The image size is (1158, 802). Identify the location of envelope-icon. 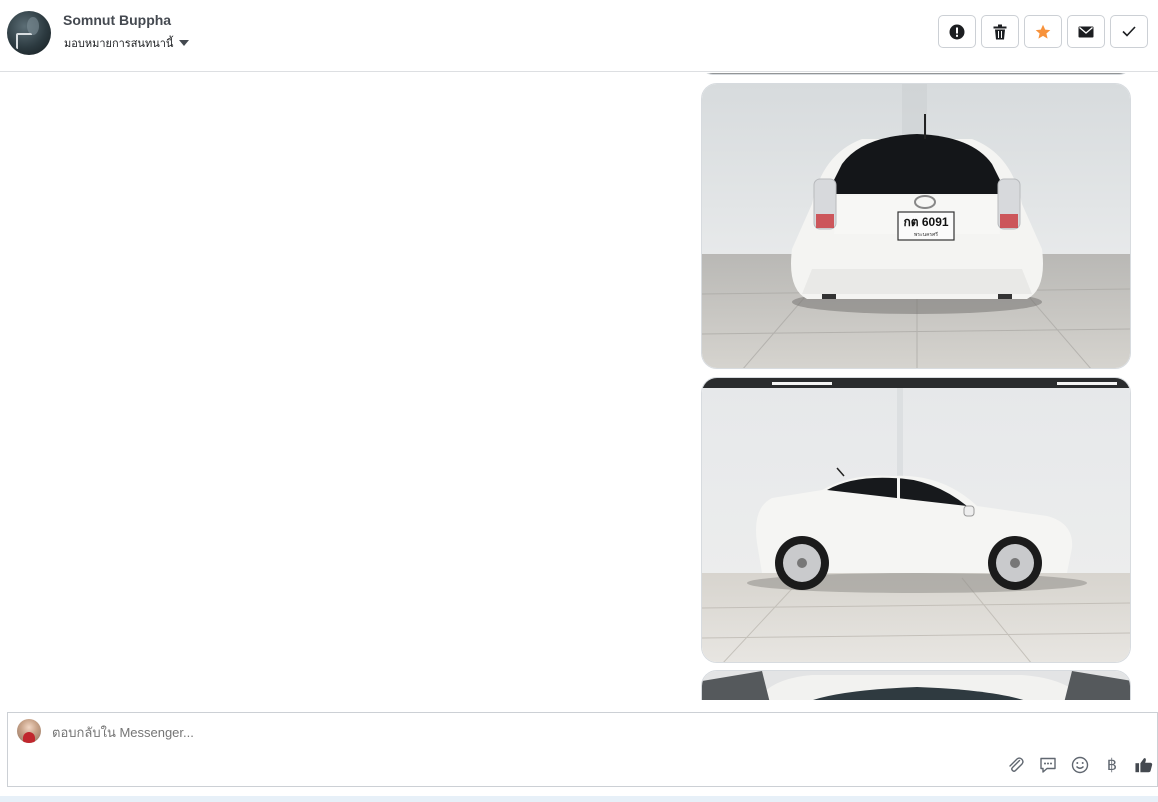
(1086, 31).